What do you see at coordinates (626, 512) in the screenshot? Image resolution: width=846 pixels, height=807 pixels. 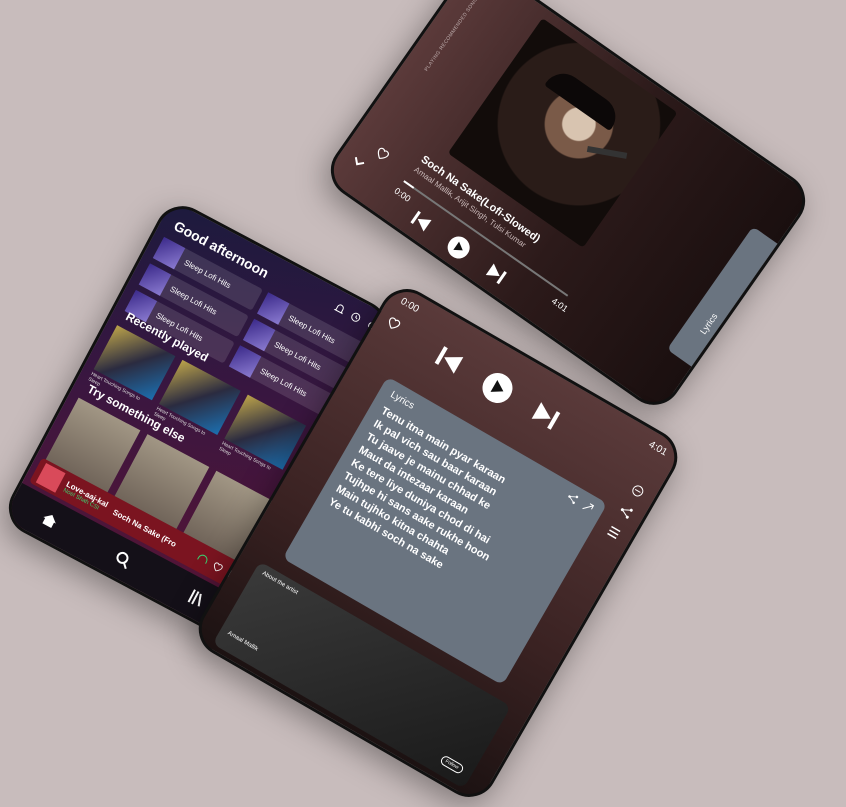 I see `share-icon` at bounding box center [626, 512].